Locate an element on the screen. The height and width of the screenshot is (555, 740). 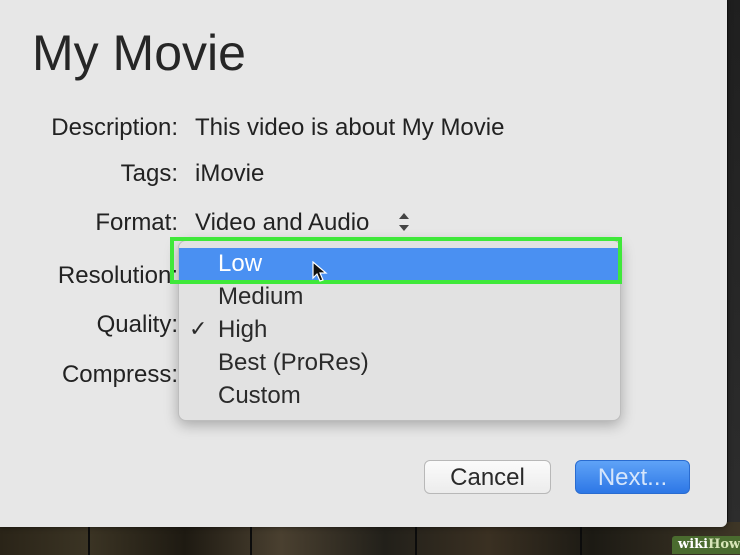
wikihow-watermark: wikiHow is located at coordinates (706, 545).